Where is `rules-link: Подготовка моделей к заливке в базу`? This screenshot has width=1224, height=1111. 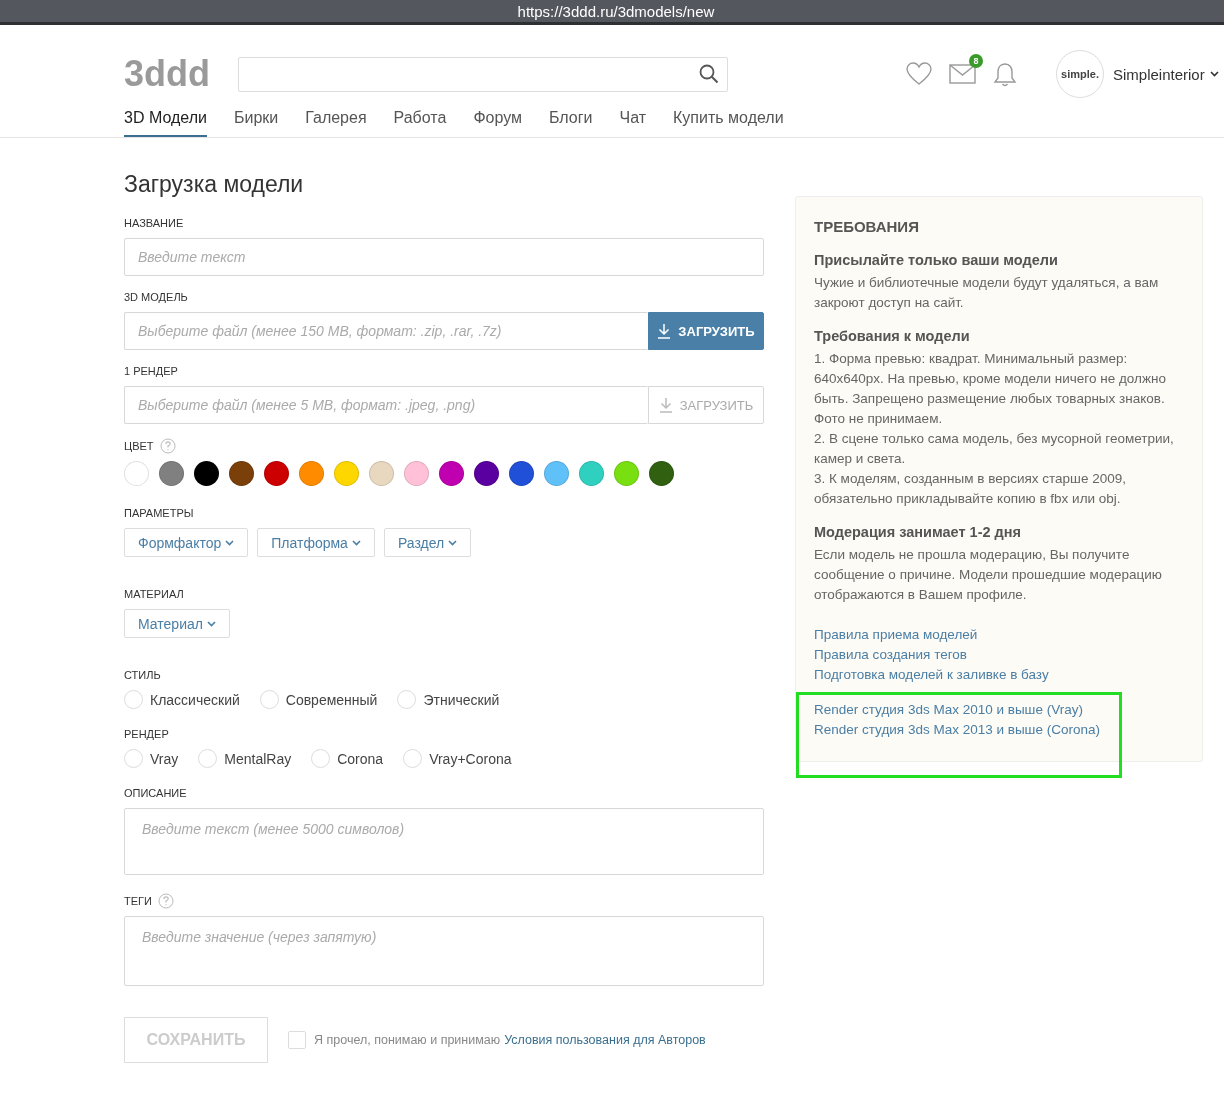
rules-link: Подготовка моделей к заливке в базу is located at coordinates (999, 675).